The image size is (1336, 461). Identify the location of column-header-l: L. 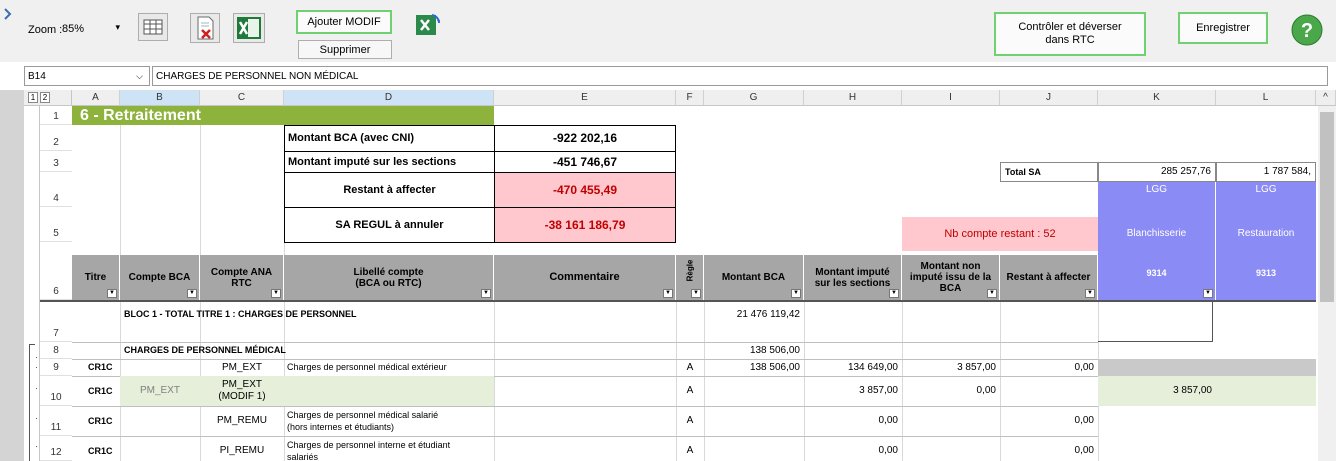
(1266, 98).